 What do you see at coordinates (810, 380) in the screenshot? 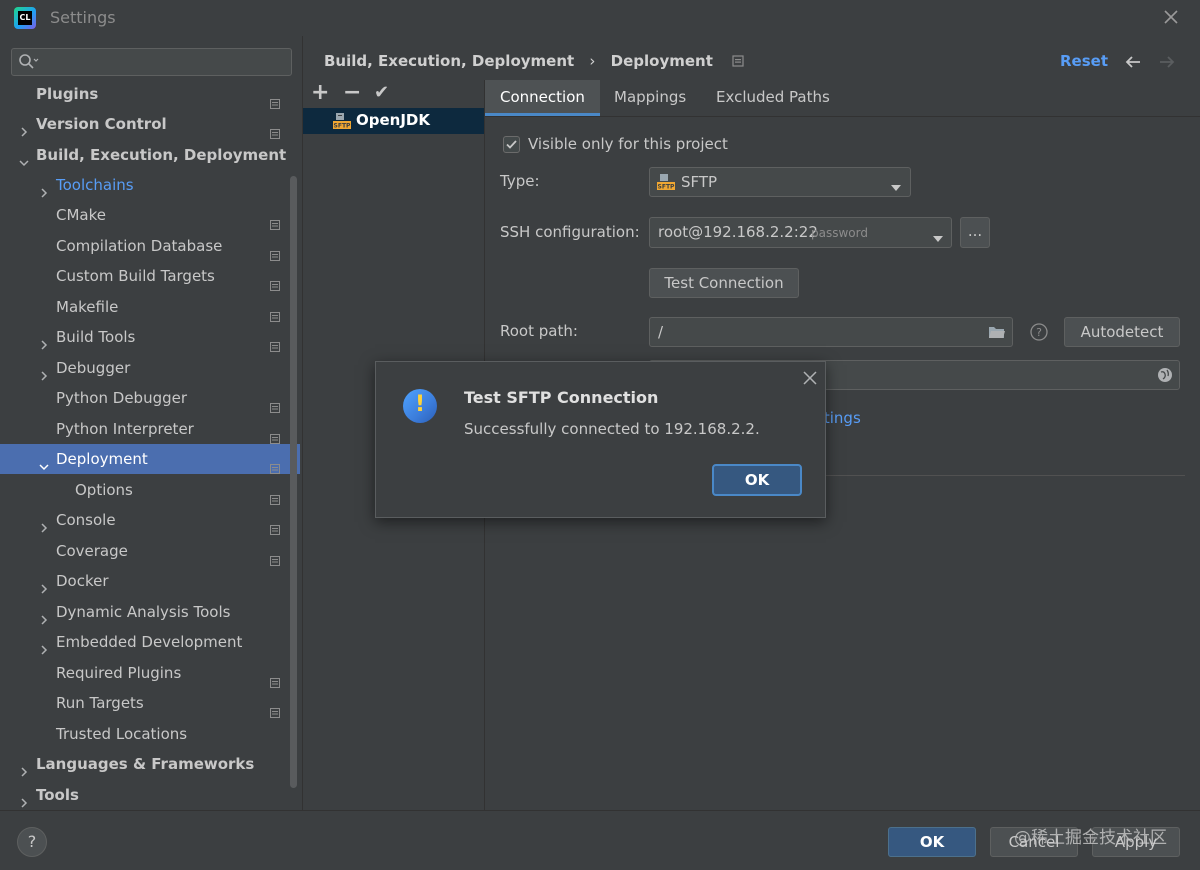
I see `close-dialog-icon` at bounding box center [810, 380].